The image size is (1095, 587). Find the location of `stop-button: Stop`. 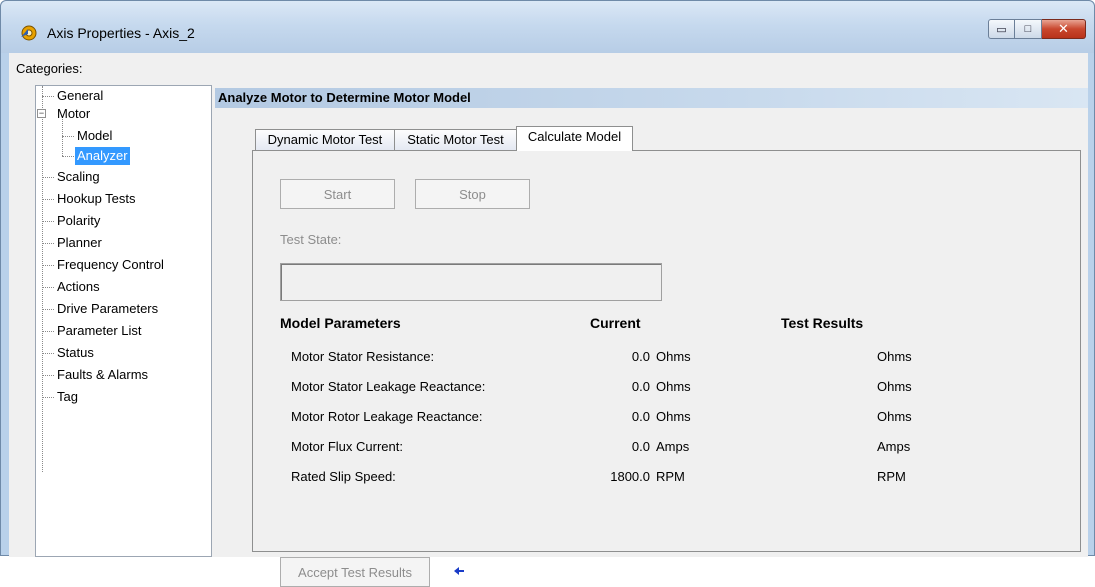

stop-button: Stop is located at coordinates (472, 194).